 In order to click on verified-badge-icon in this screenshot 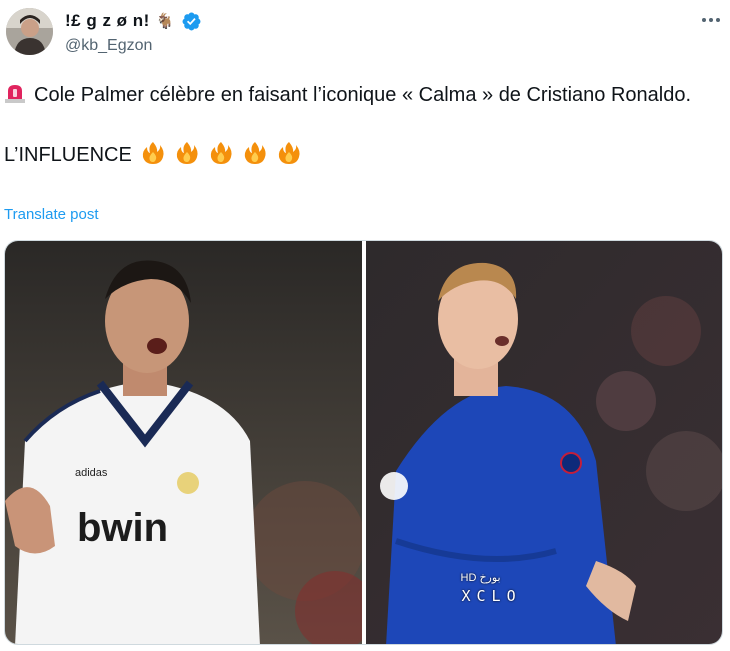, I will do `click(191, 21)`.